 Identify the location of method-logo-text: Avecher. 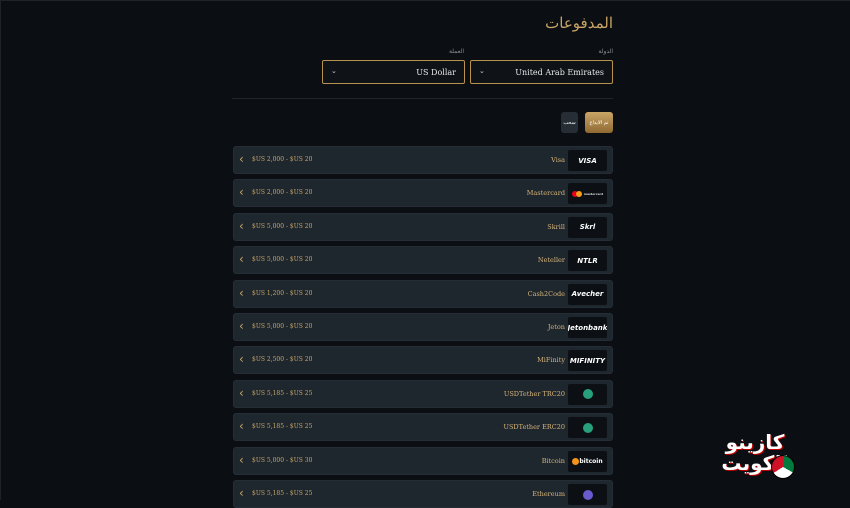
(587, 294).